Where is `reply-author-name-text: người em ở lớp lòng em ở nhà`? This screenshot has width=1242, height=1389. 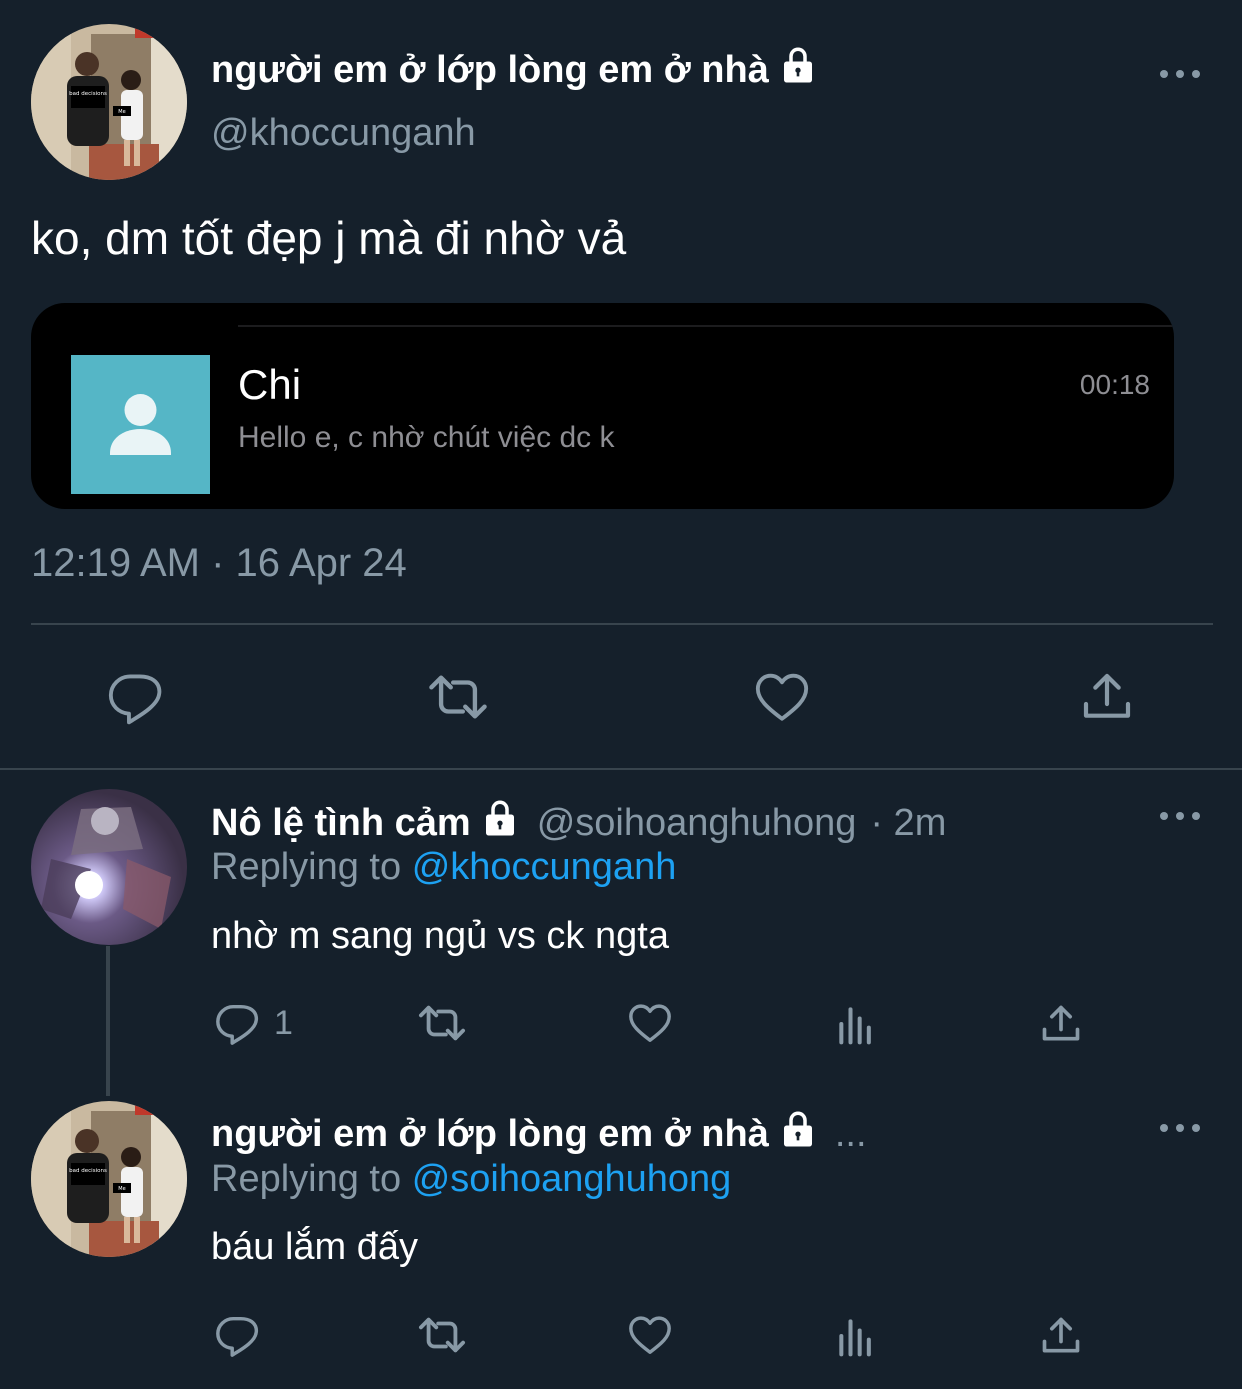
reply-author-name-text: người em ở lớp lòng em ở nhà is located at coordinates (490, 1133).